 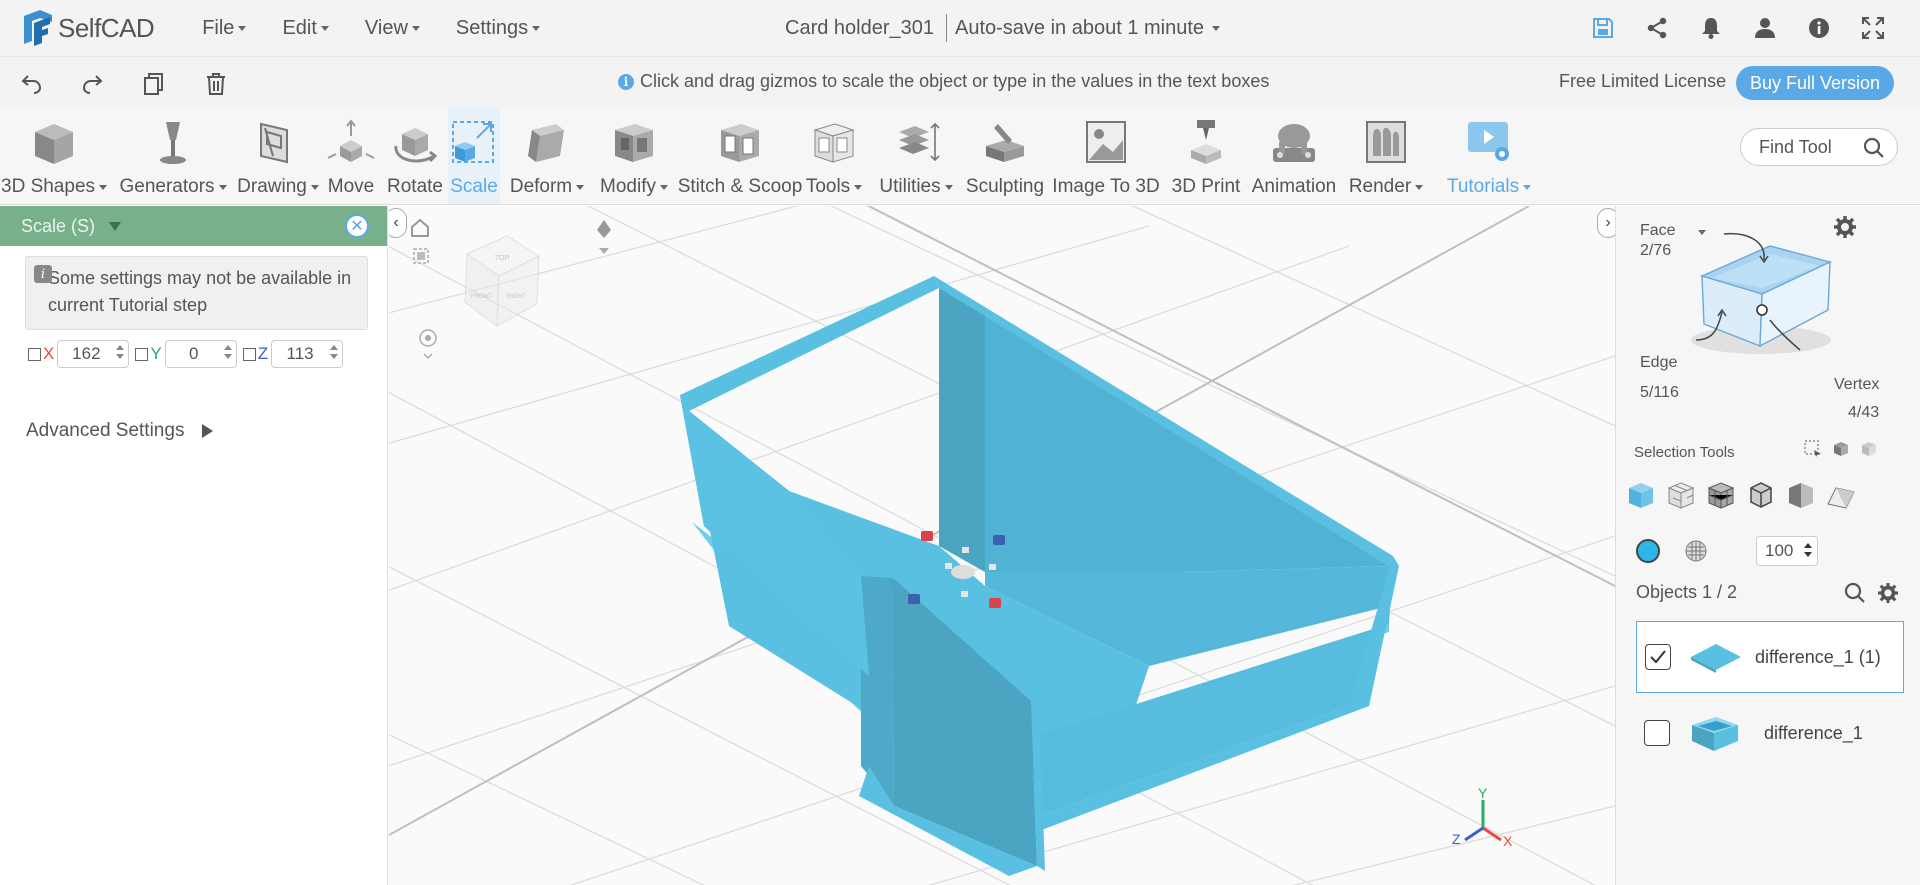 What do you see at coordinates (634, 156) in the screenshot?
I see `tool-modify: Modify` at bounding box center [634, 156].